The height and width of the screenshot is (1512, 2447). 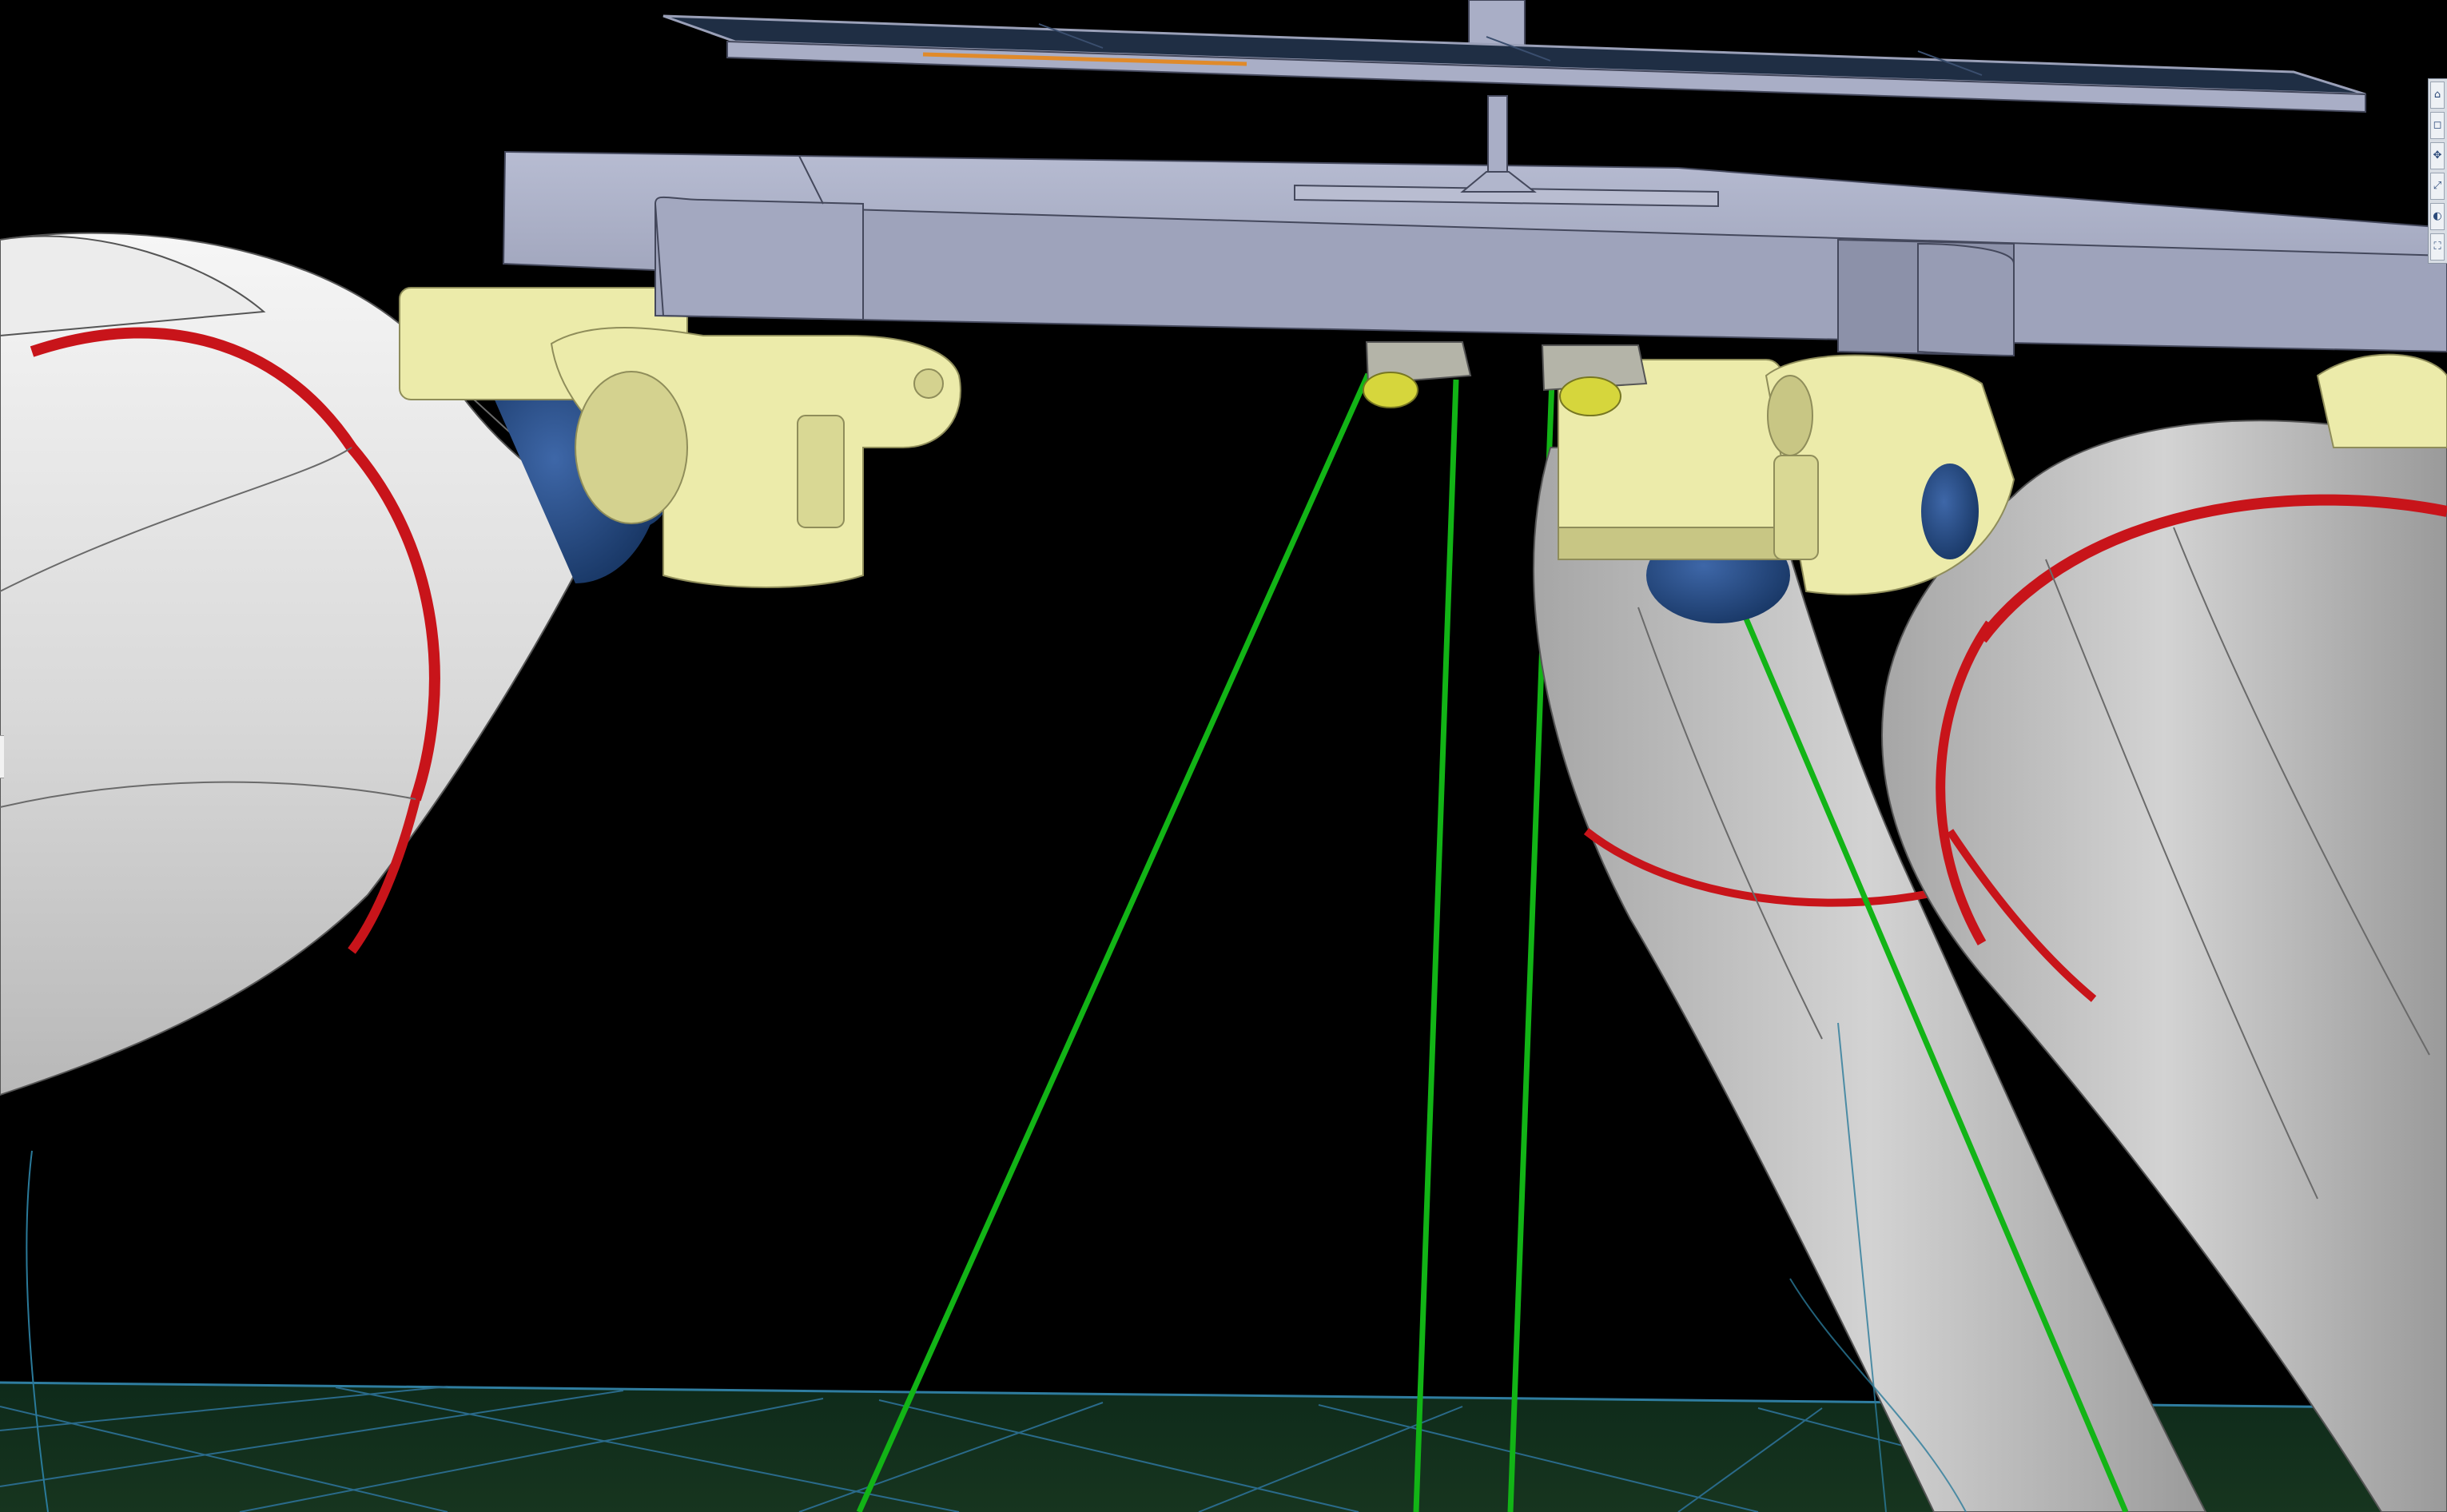 I want to click on fit-view-icon: ⛶, so click(x=2437, y=247).